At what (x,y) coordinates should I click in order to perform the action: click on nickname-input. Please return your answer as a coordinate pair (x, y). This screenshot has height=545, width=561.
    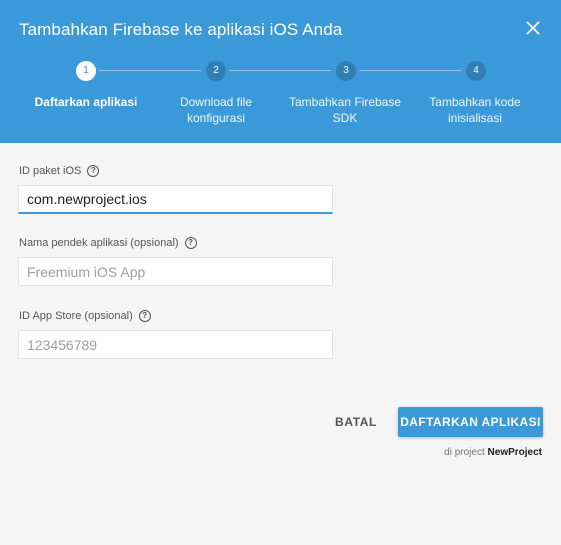
    Looking at the image, I should click on (175, 271).